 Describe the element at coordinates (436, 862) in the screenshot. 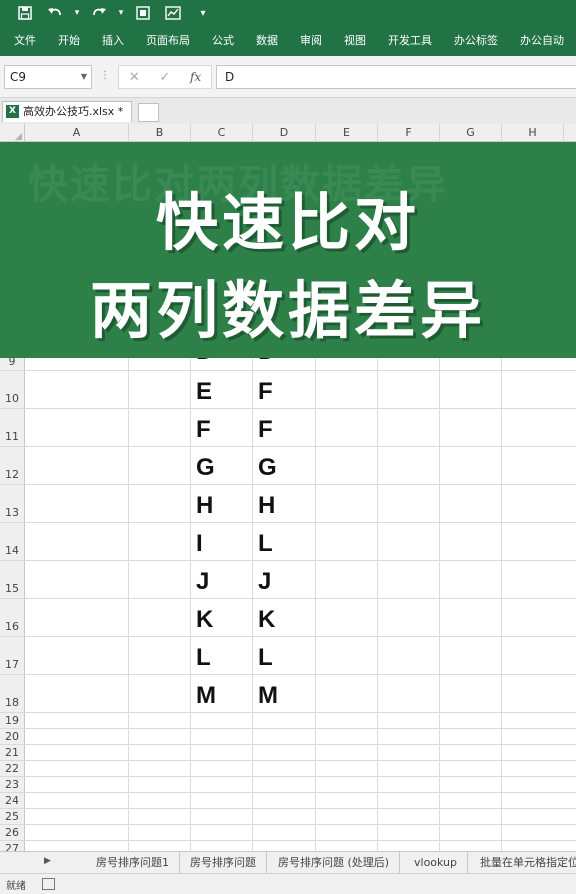

I see `sheet-tab: vlookup` at that location.